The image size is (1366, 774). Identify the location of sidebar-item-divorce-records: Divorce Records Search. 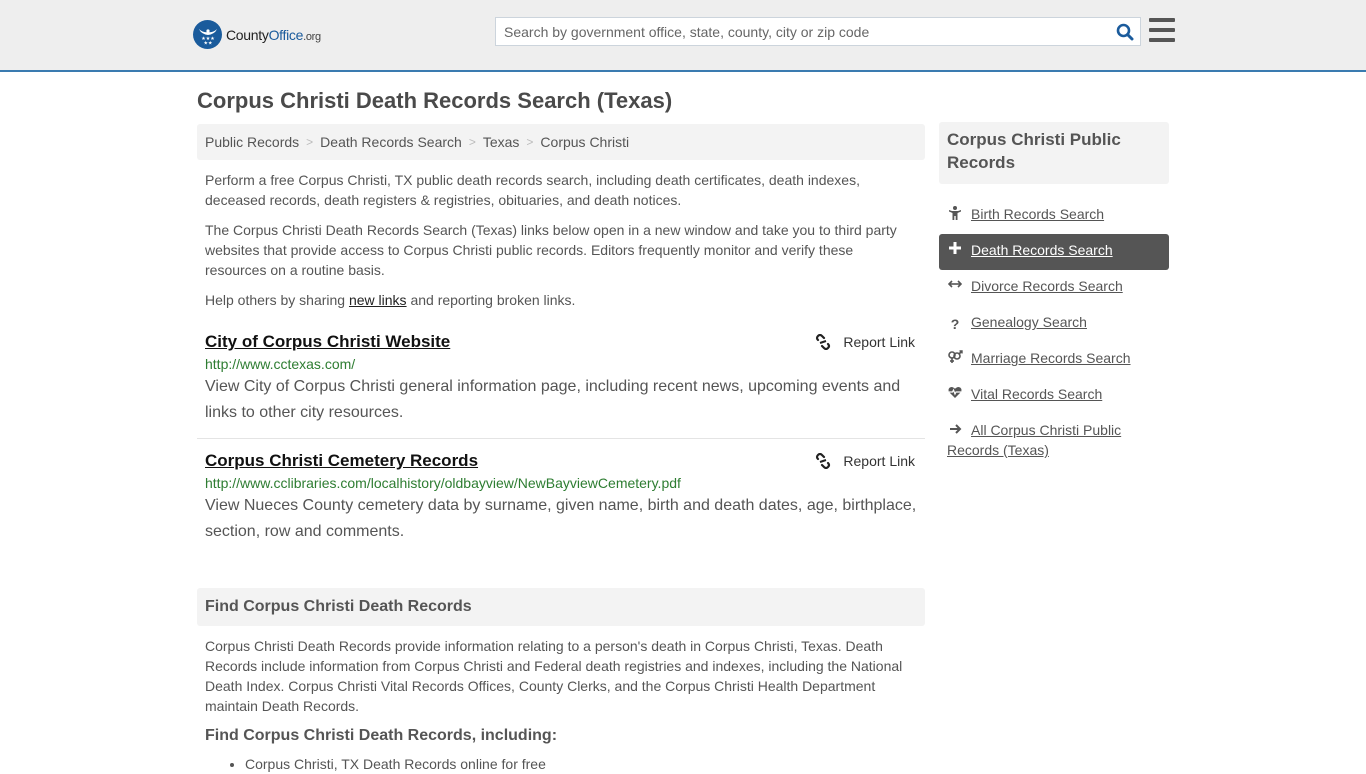
(1054, 288).